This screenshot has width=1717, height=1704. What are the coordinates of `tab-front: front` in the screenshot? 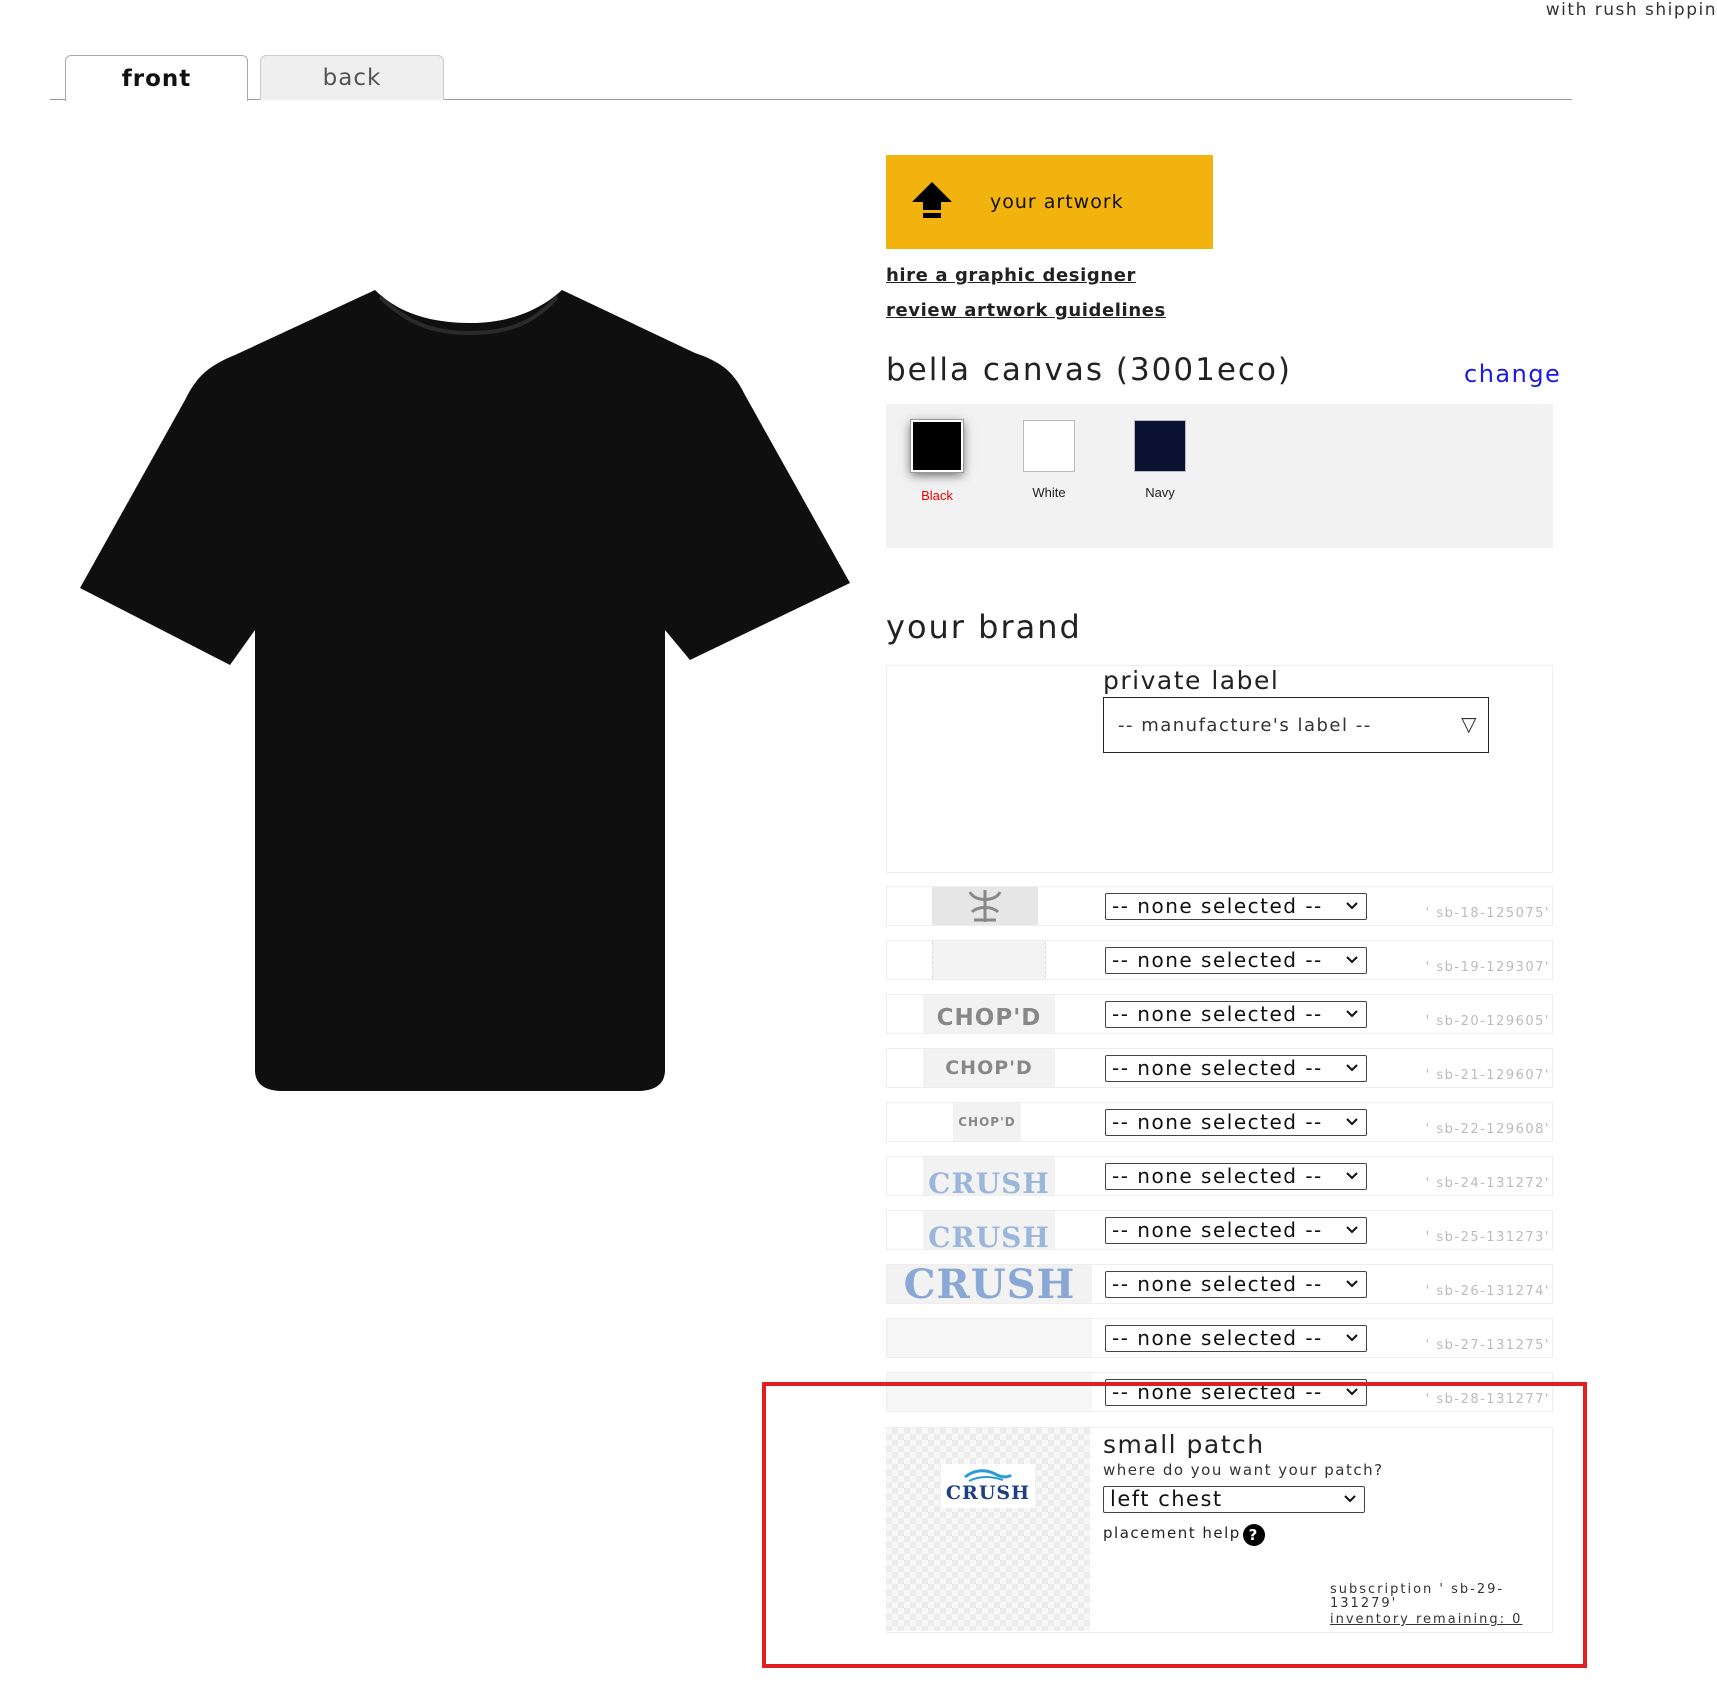 It's located at (156, 78).